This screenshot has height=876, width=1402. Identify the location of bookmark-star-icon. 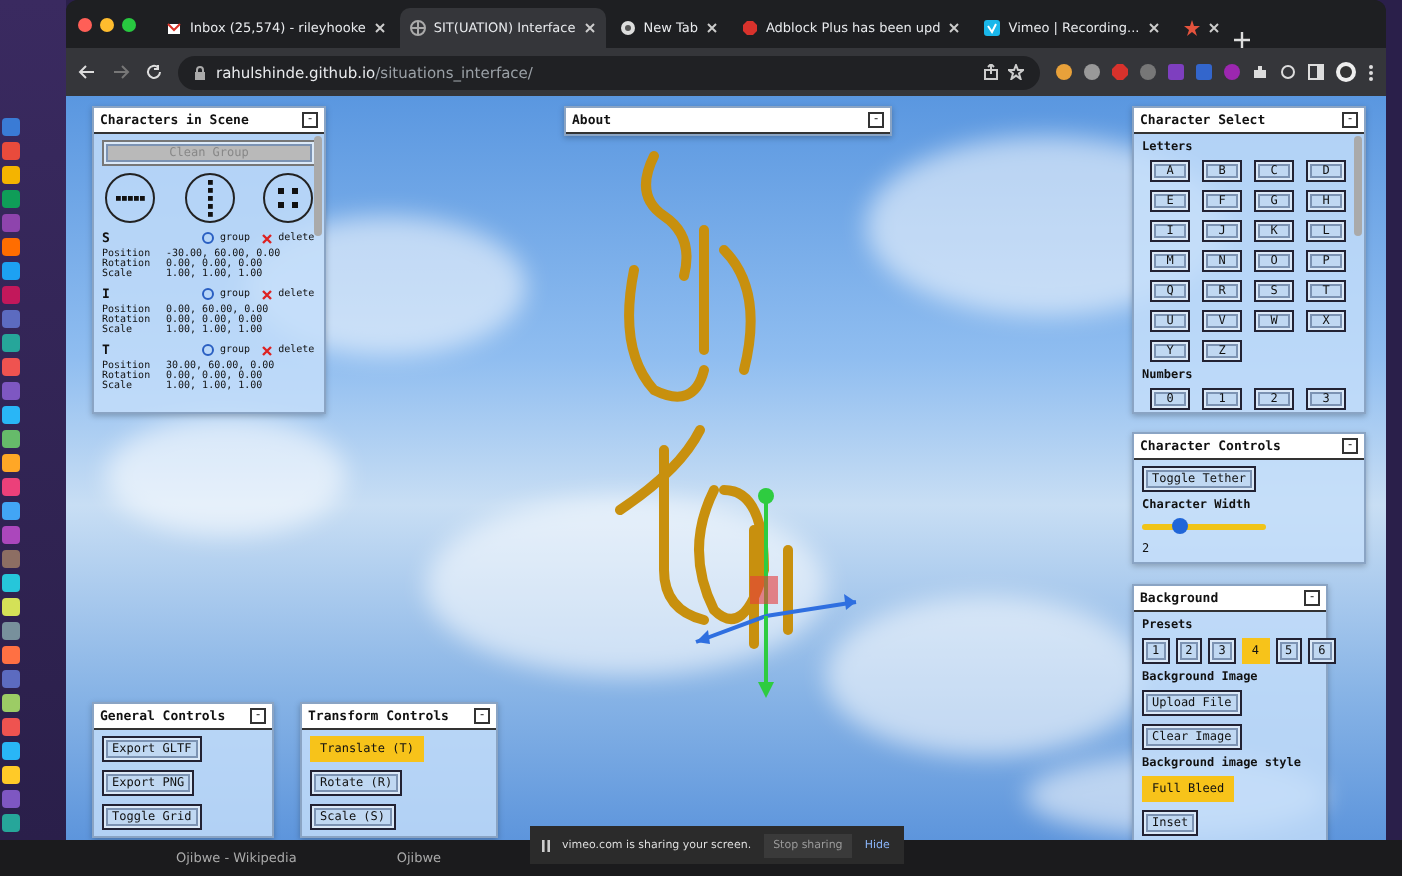
(1016, 72).